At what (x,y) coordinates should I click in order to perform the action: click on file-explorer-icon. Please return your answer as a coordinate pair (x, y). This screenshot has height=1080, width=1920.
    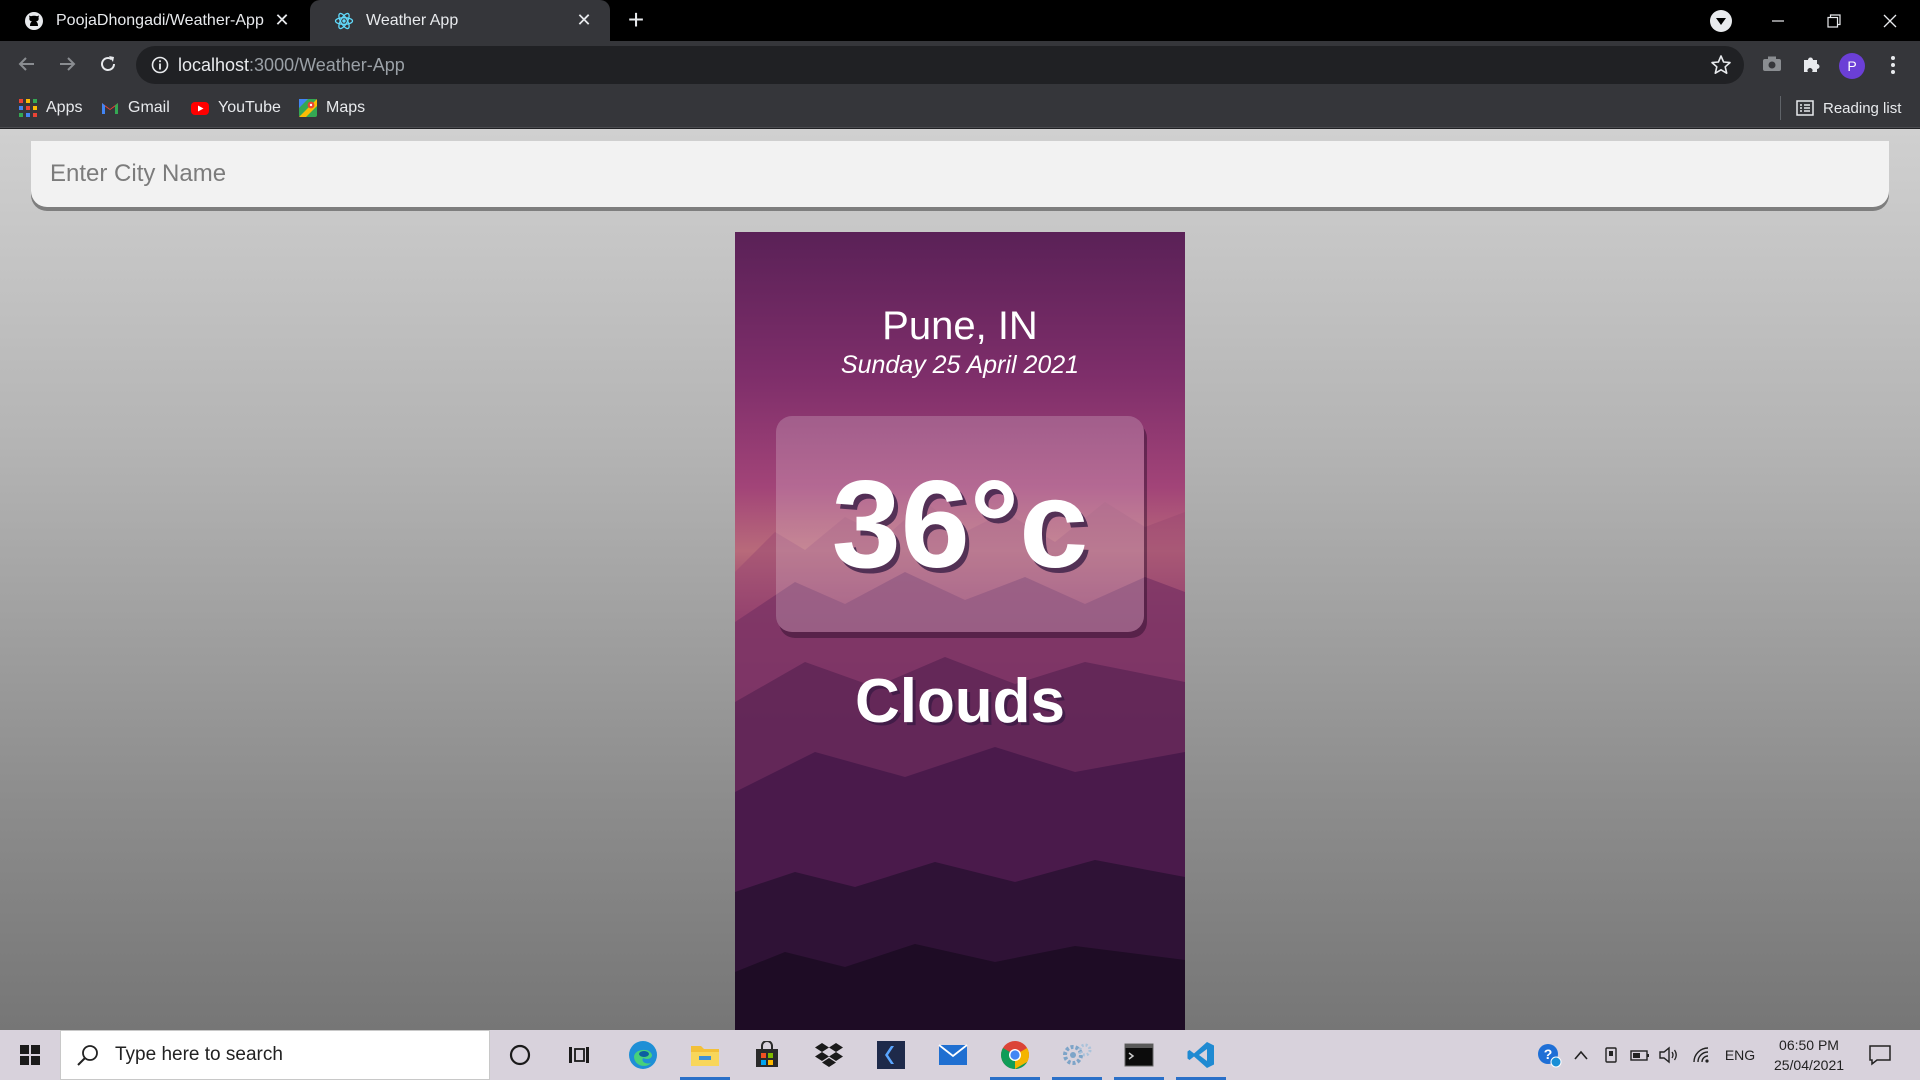
    Looking at the image, I should click on (705, 1055).